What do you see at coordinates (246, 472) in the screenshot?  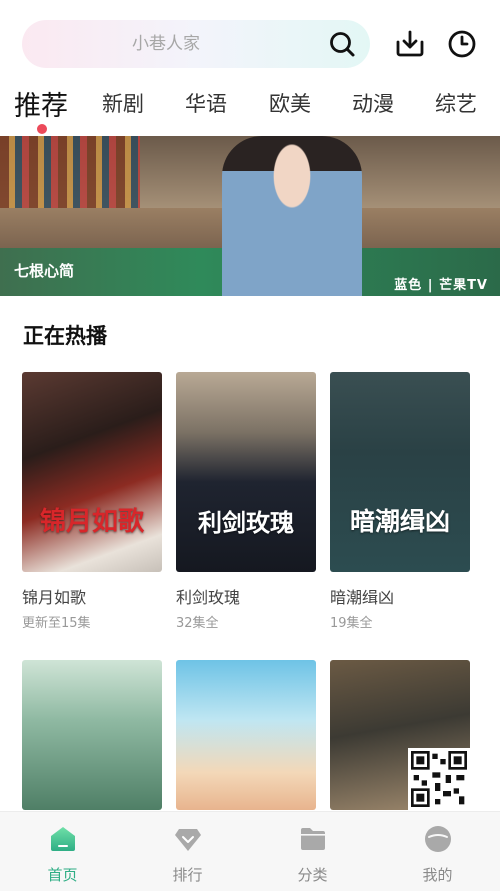 I see `show-poster: 利剑玫瑰` at bounding box center [246, 472].